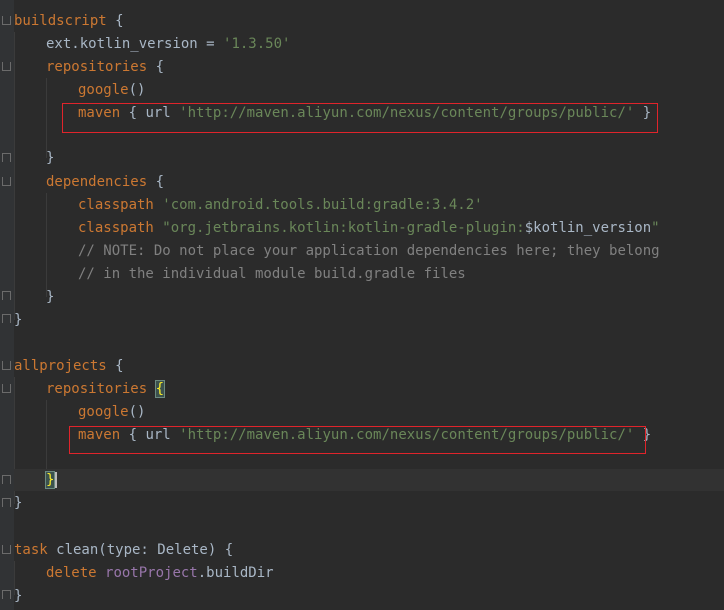 The height and width of the screenshot is (610, 724). What do you see at coordinates (135, 44) in the screenshot?
I see `code-text: ext.kotlin_version =` at bounding box center [135, 44].